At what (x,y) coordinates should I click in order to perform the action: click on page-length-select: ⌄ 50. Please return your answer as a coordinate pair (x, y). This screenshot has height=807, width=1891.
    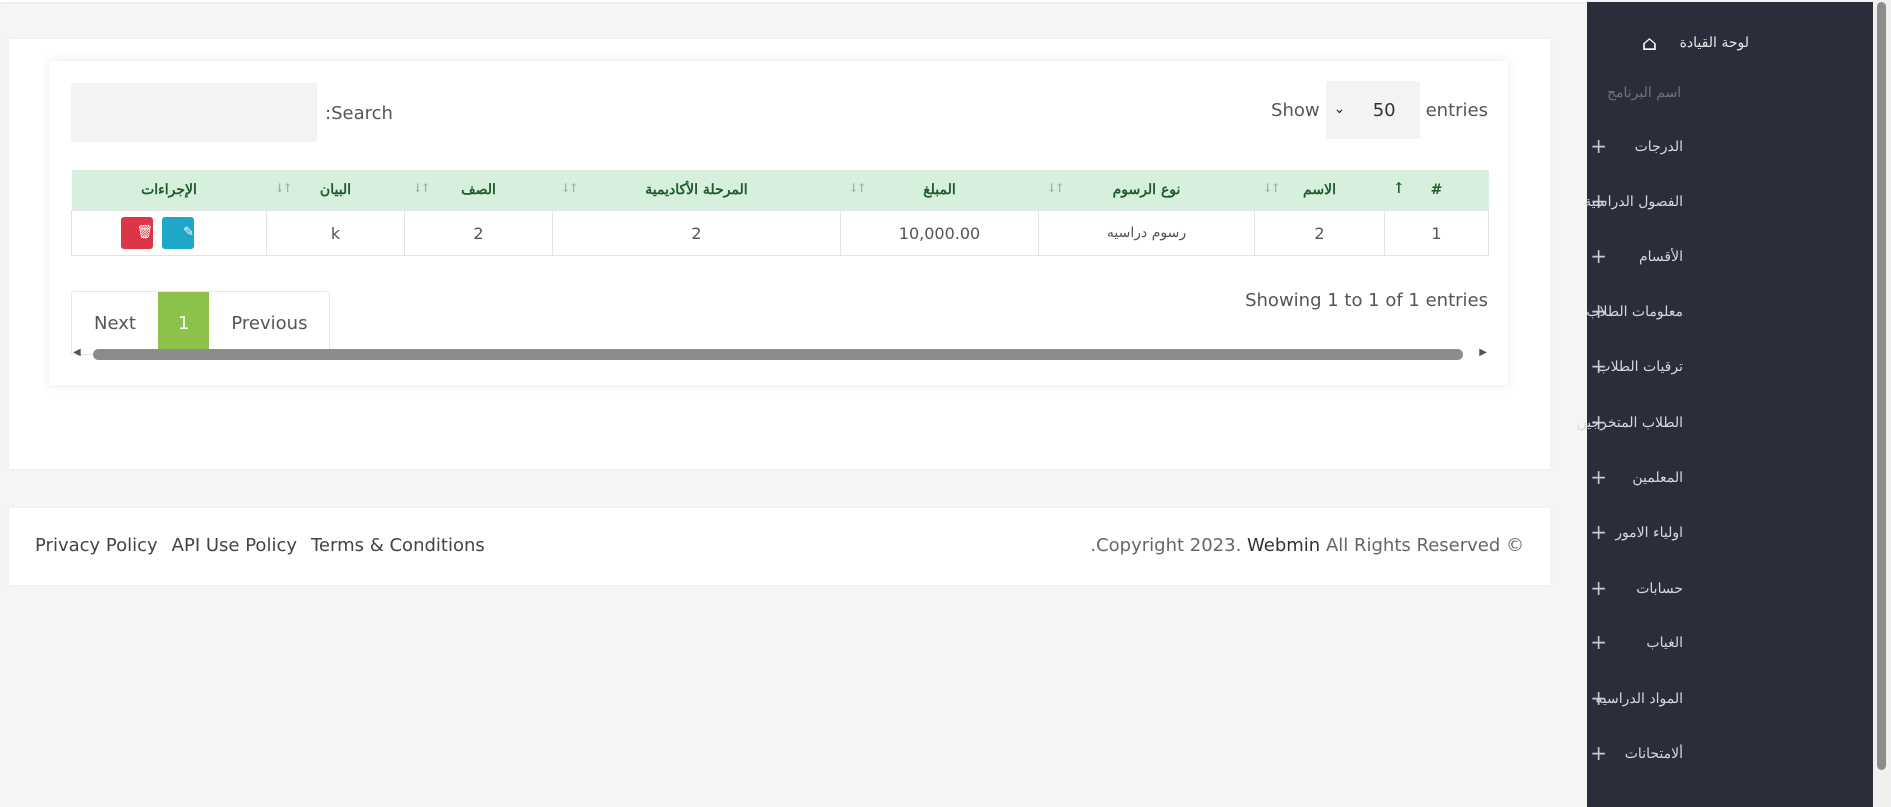
    Looking at the image, I should click on (1372, 110).